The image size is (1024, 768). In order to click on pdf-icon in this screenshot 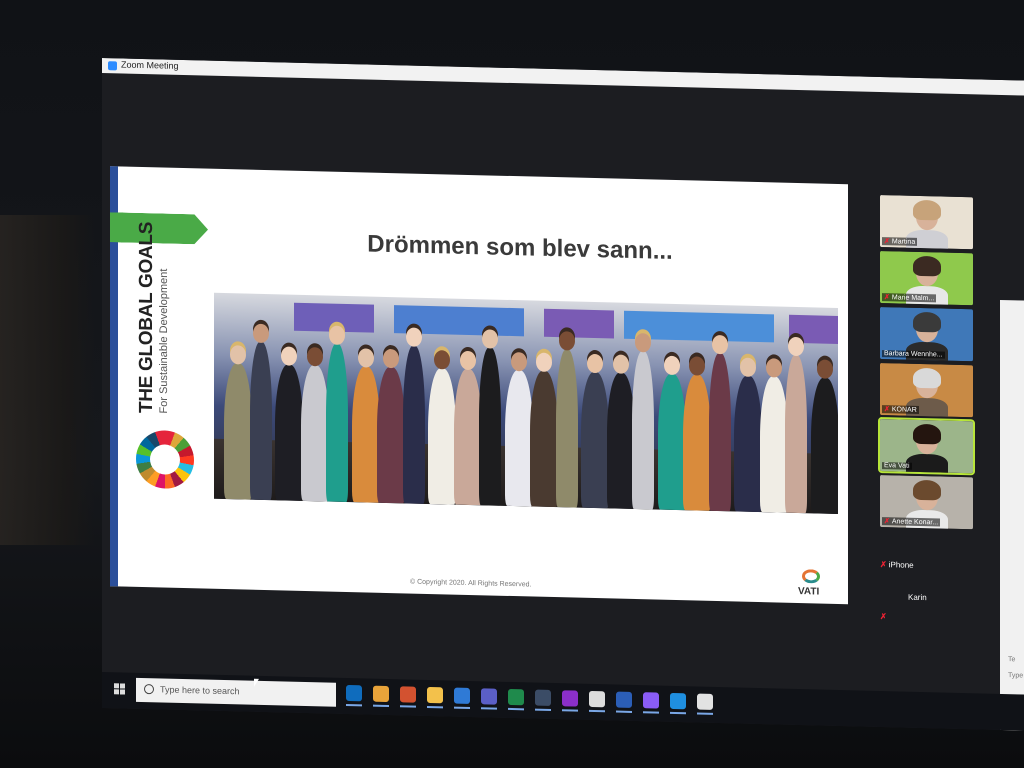, I will do `click(705, 701)`.